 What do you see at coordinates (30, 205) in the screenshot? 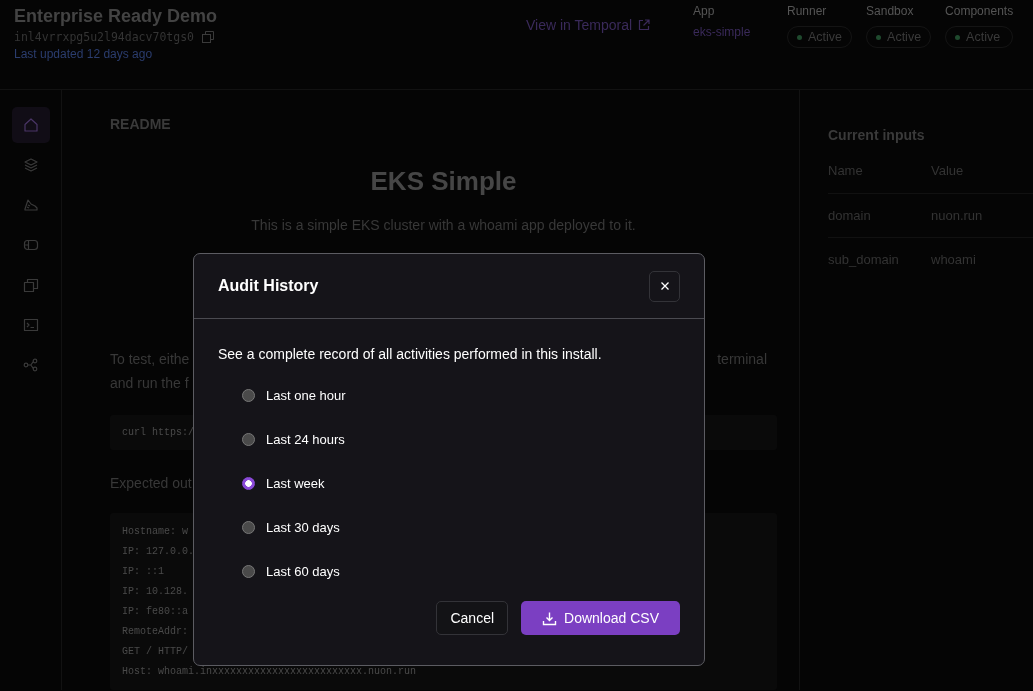
I see `shoe-icon` at bounding box center [30, 205].